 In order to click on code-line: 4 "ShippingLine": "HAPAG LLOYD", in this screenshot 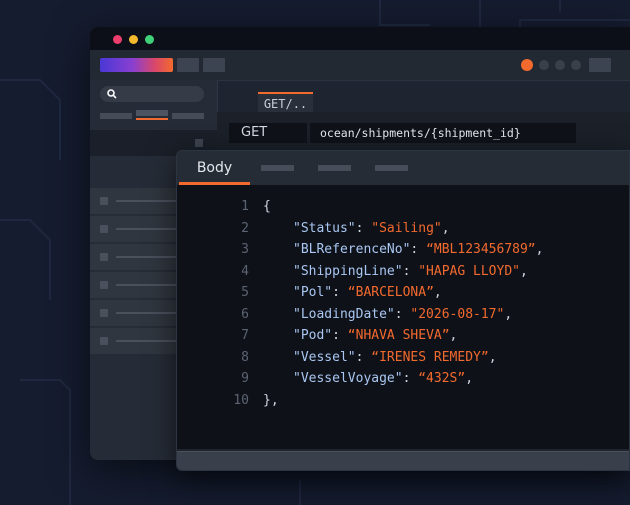, I will do `click(403, 271)`.